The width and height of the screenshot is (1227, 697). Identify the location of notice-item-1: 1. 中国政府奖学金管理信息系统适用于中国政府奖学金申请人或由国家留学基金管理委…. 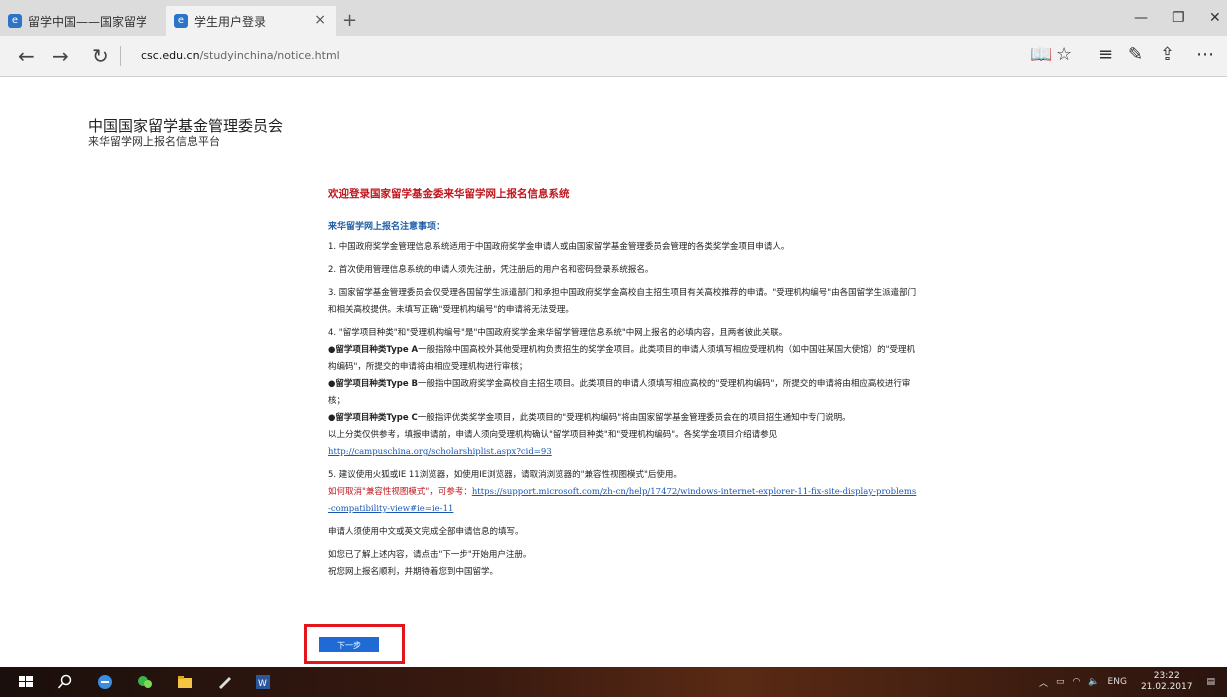
(559, 247).